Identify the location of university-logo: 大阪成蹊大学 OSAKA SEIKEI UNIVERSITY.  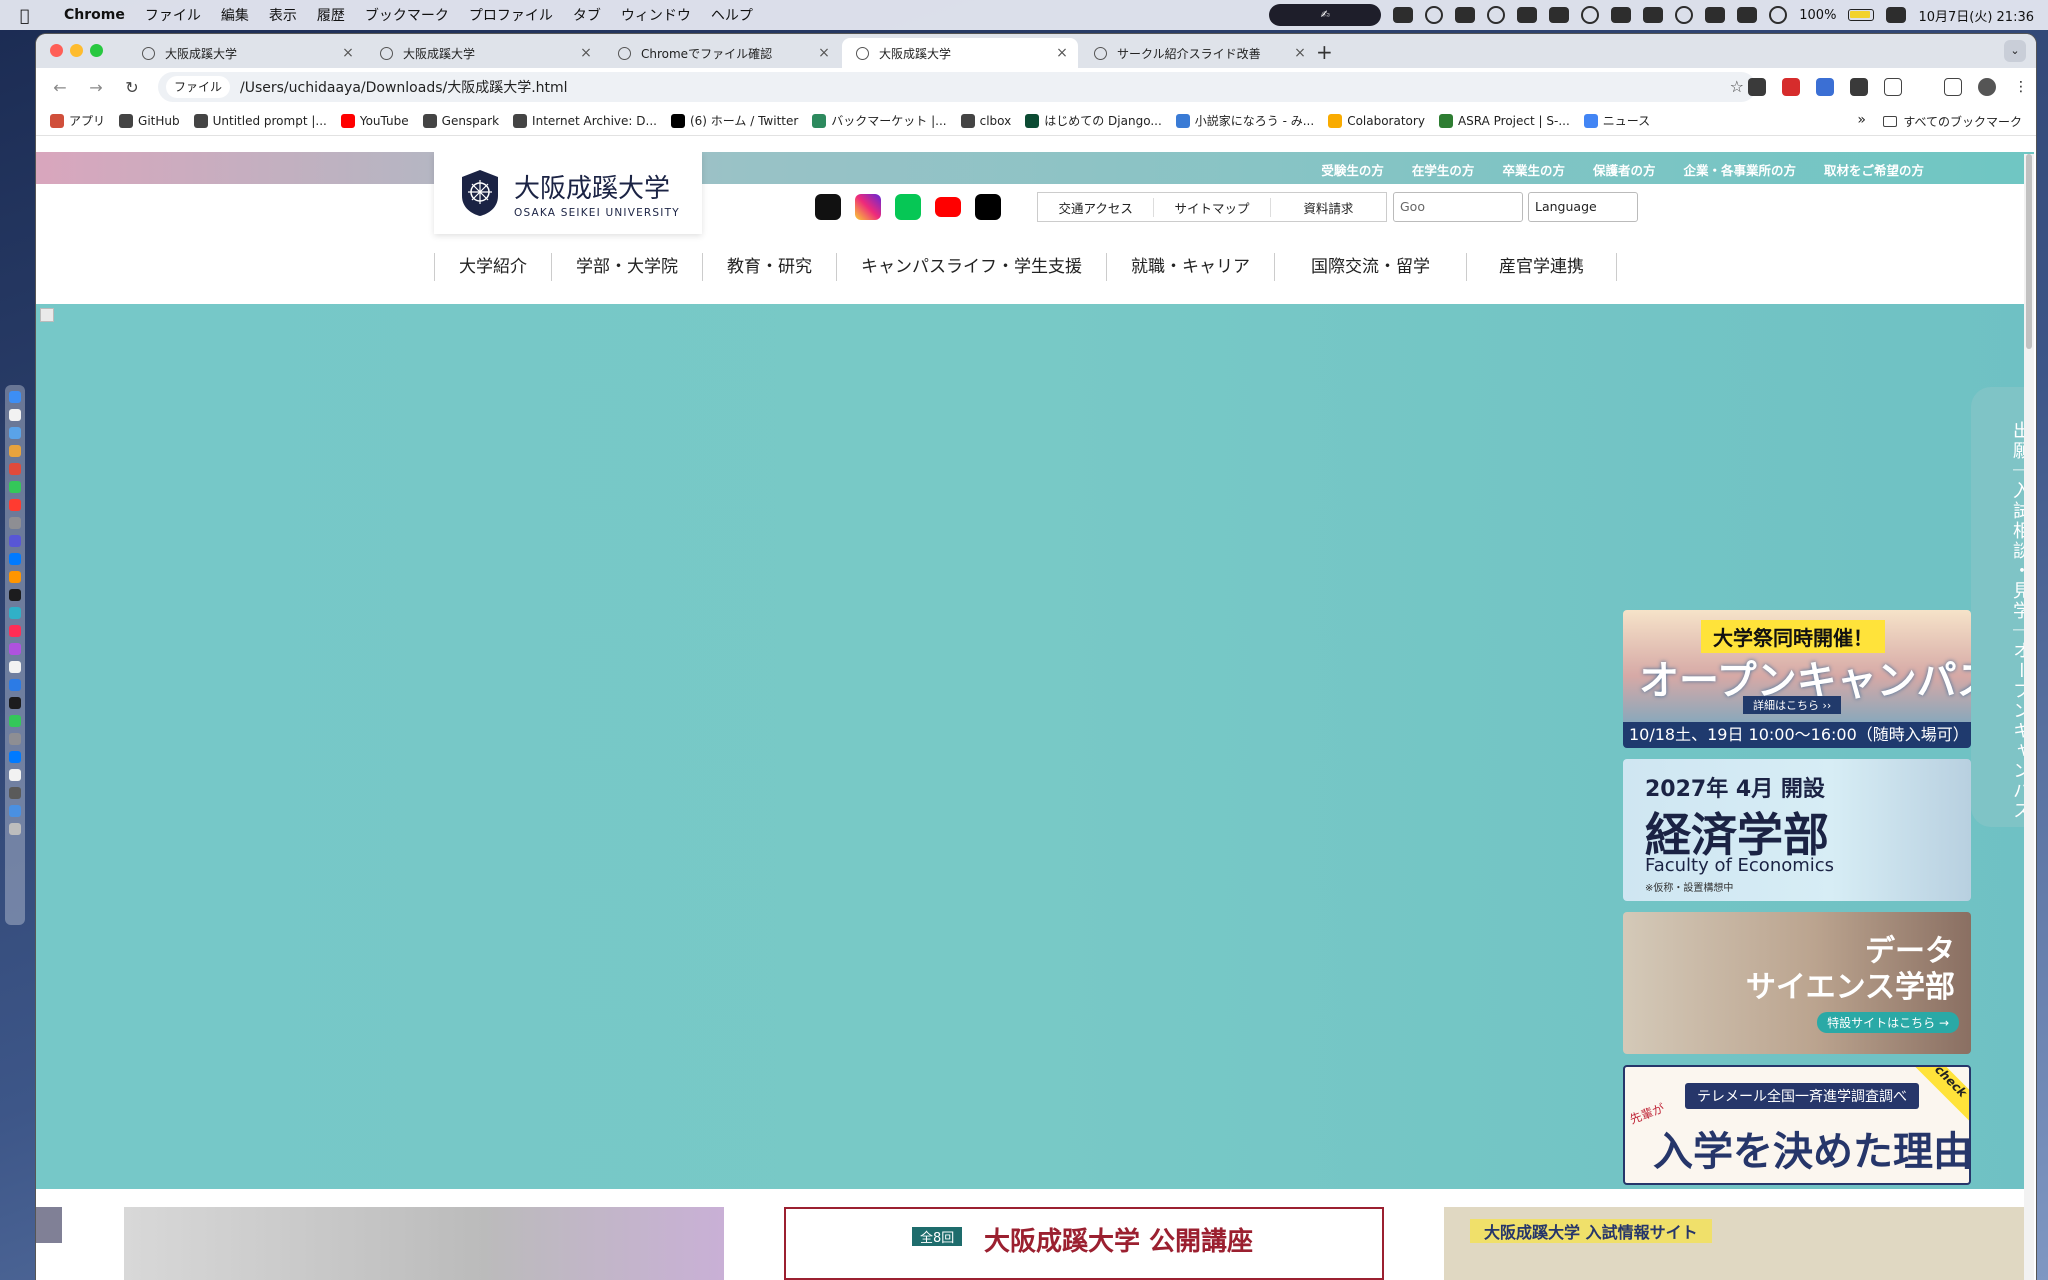
(568, 193).